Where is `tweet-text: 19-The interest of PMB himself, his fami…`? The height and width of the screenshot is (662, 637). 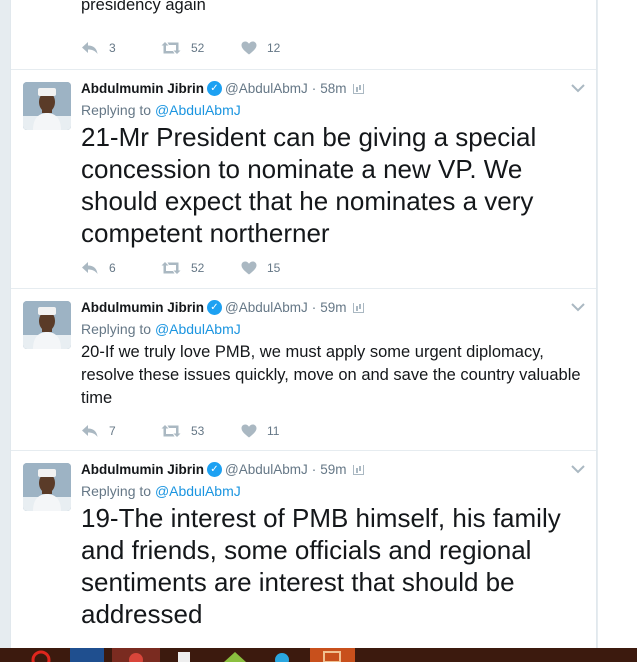 tweet-text: 19-The interest of PMB himself, his fami… is located at coordinates (321, 566).